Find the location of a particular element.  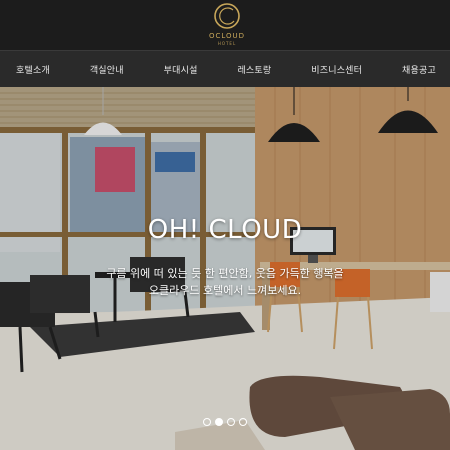

hero-headline: OH! CLOUD is located at coordinates (225, 230).